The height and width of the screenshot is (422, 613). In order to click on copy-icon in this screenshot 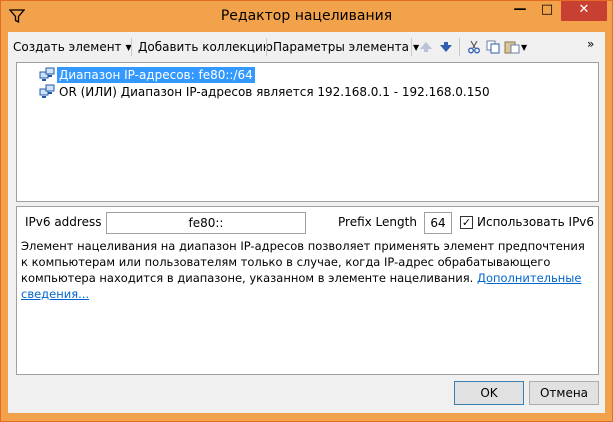, I will do `click(493, 47)`.